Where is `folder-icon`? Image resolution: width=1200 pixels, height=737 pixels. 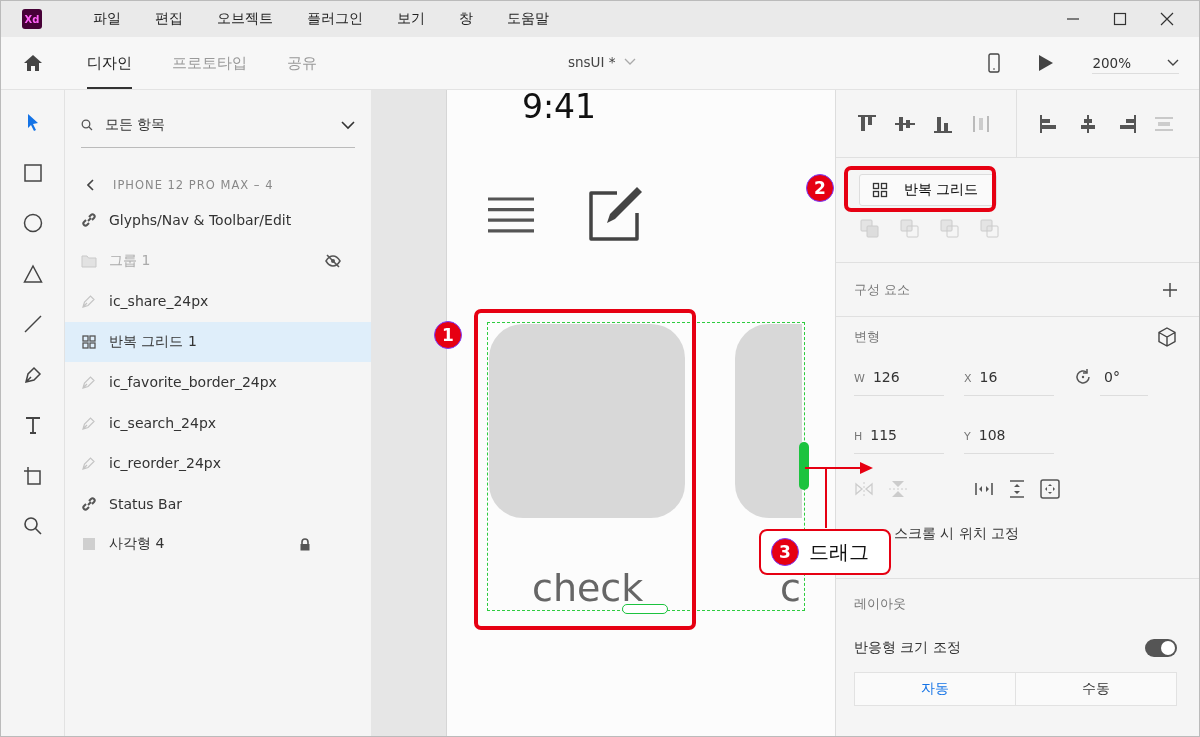 folder-icon is located at coordinates (89, 260).